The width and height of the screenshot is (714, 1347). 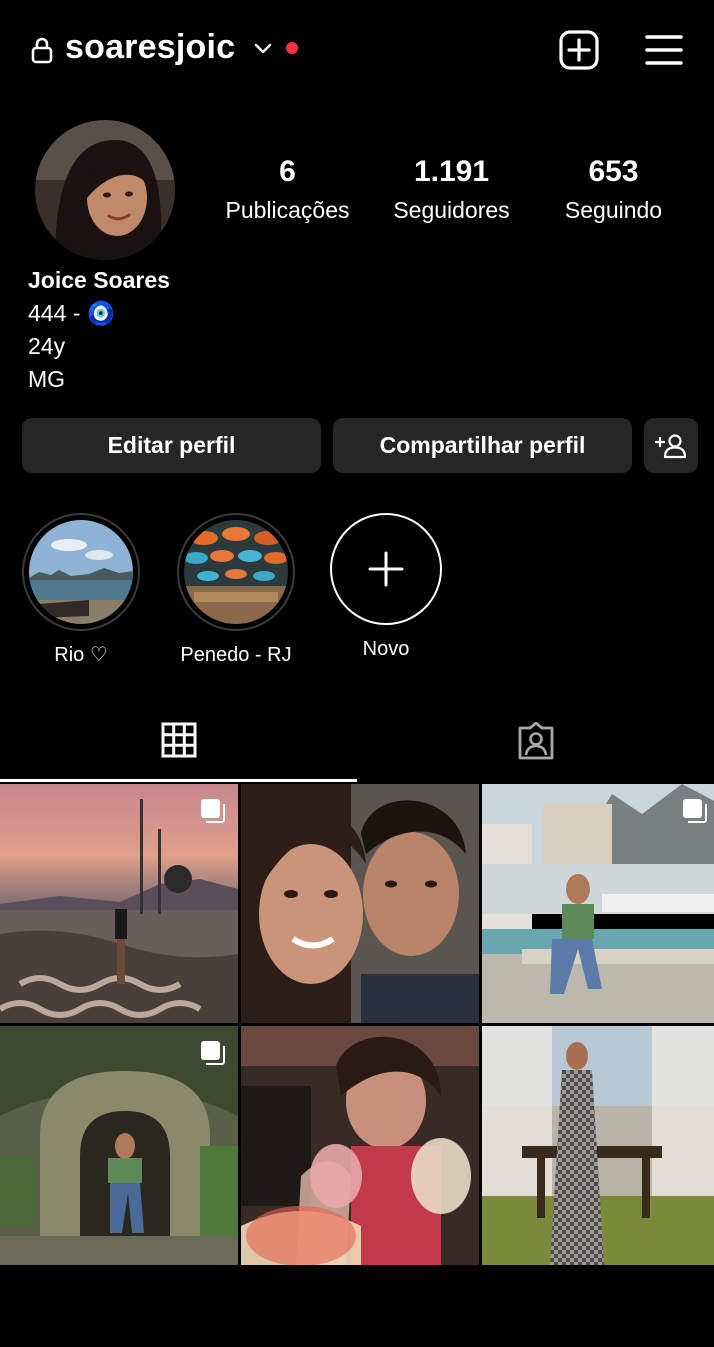 I want to click on grid-icon, so click(x=178, y=739).